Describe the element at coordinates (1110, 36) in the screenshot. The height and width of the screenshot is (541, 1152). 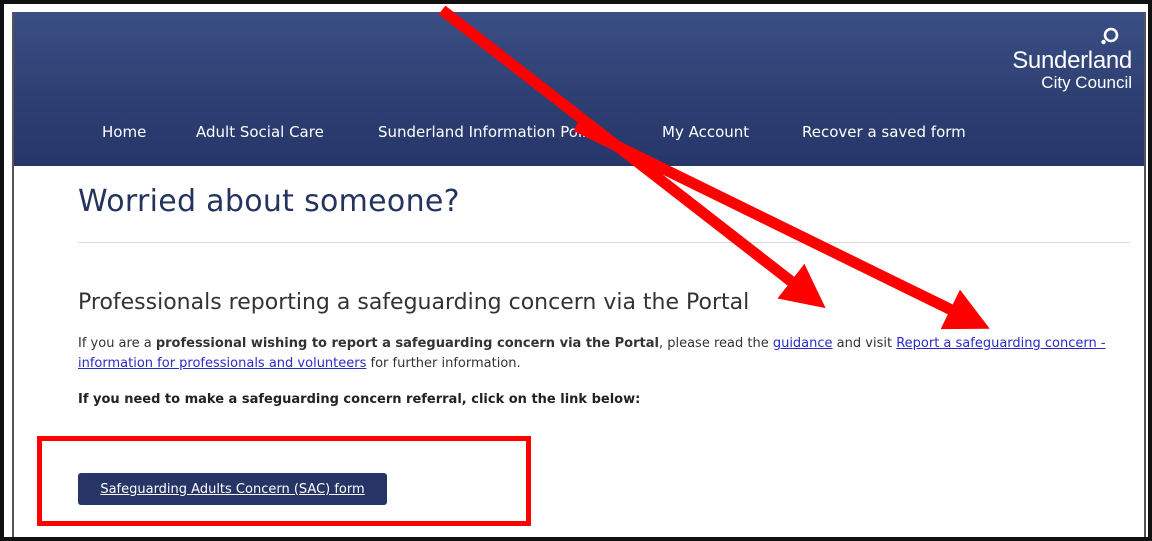
I see `logo-mark-icon` at that location.